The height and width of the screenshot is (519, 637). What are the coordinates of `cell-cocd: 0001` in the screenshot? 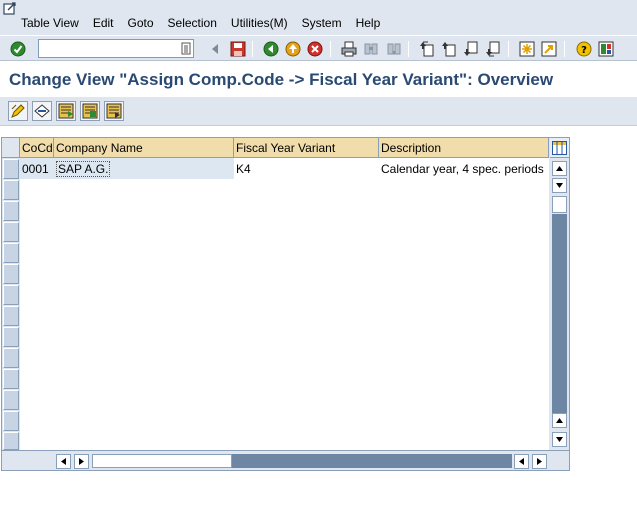 It's located at (37, 168).